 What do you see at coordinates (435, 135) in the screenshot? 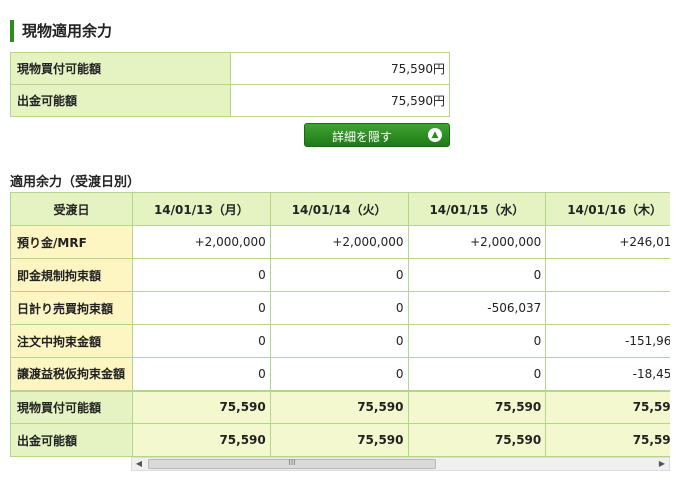
I see `chevron-up-icon: ▲` at bounding box center [435, 135].